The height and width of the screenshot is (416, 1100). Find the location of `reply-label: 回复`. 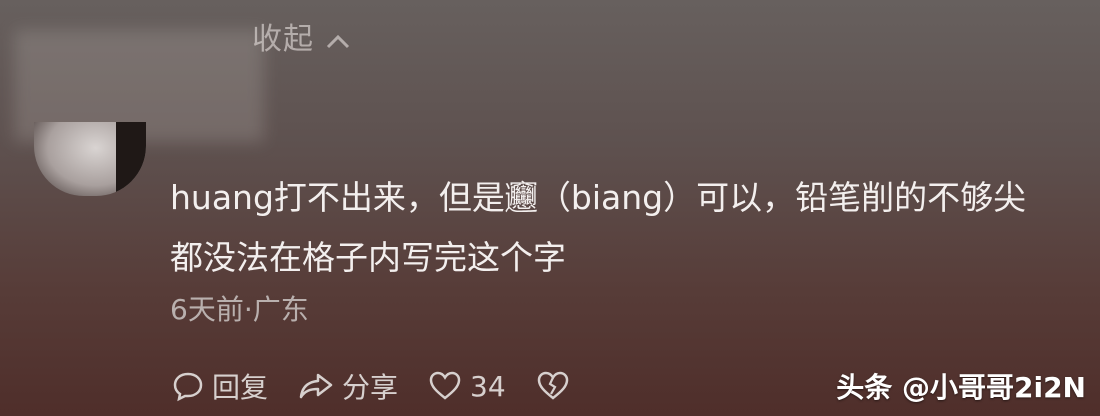

reply-label: 回复 is located at coordinates (240, 387).